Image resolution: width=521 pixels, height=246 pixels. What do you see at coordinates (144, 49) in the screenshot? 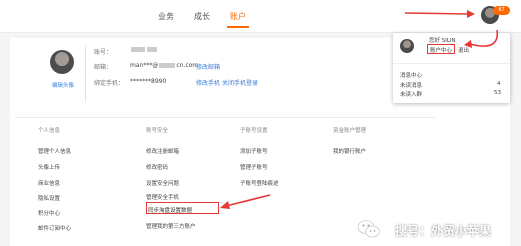
I see `account-value` at bounding box center [144, 49].